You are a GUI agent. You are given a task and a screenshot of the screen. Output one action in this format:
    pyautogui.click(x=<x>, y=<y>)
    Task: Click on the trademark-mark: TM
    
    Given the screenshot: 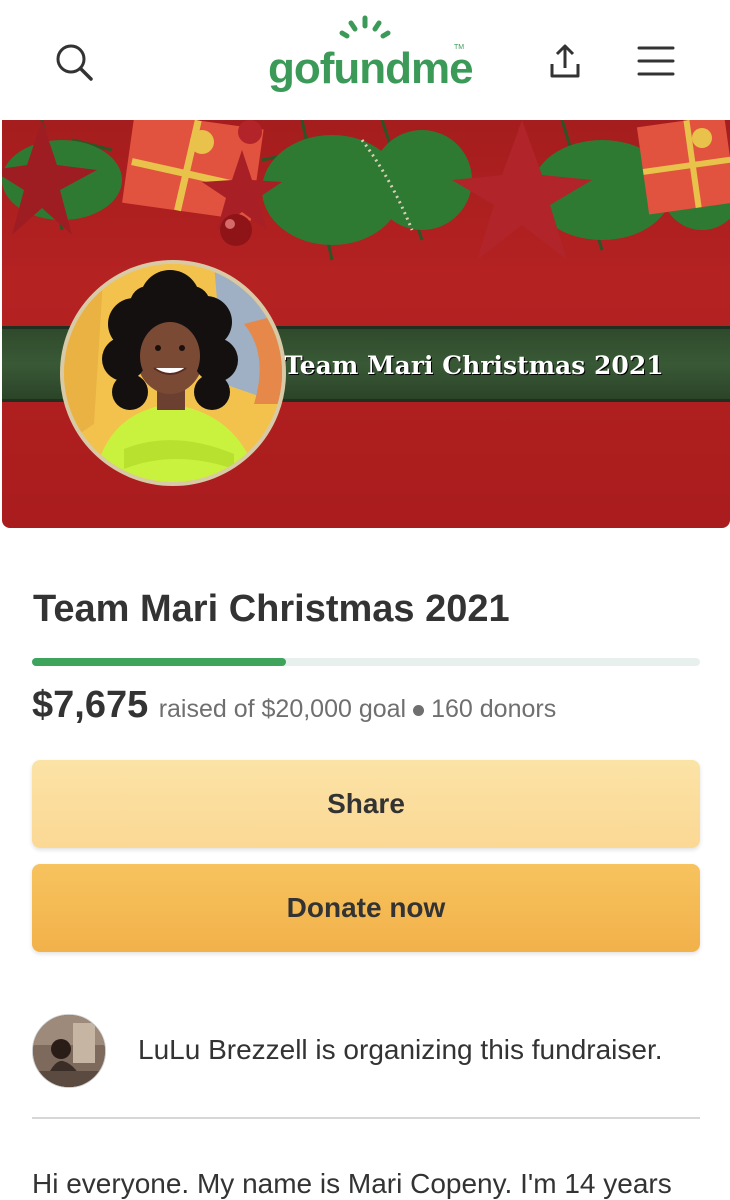 What is the action you would take?
    pyautogui.click(x=459, y=47)
    